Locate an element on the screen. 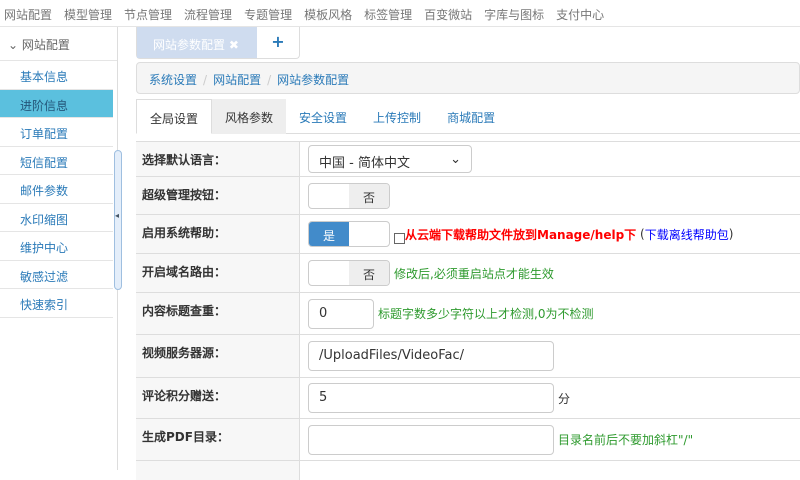 Image resolution: width=800 pixels, height=480 pixels. topnav-item: 支付中心 is located at coordinates (582, 13).